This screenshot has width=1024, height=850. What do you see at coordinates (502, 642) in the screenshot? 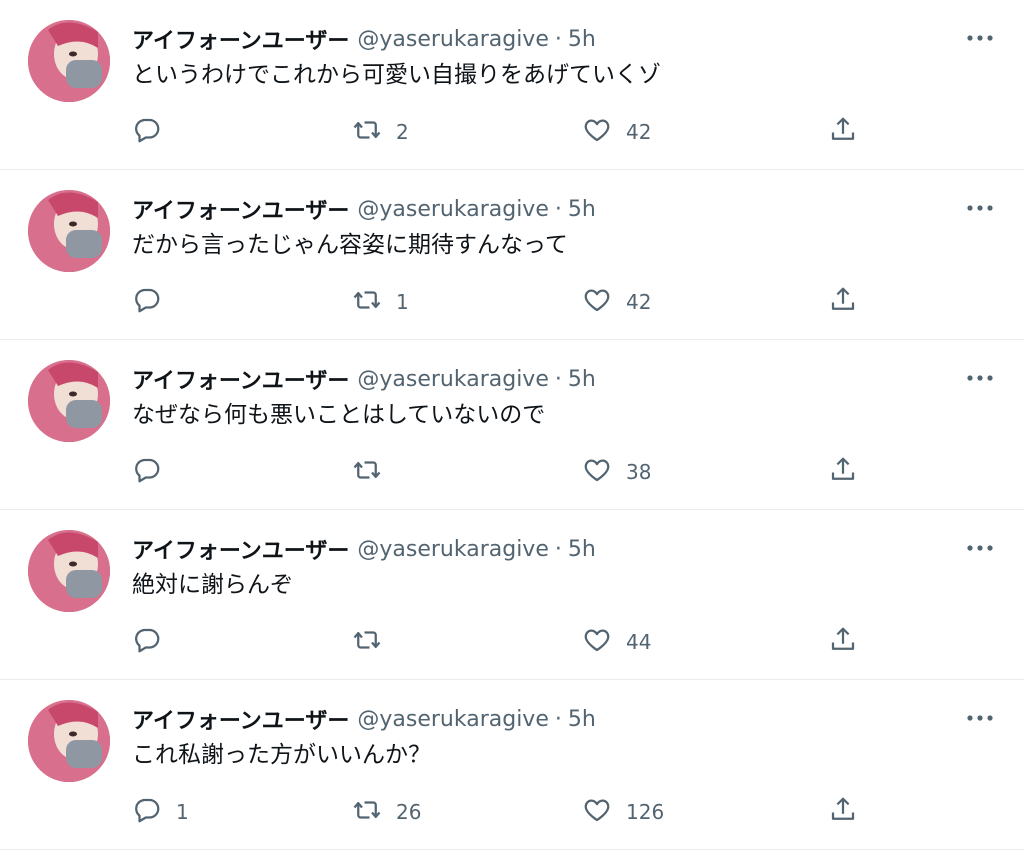
I see `tweet-actions: 44` at bounding box center [502, 642].